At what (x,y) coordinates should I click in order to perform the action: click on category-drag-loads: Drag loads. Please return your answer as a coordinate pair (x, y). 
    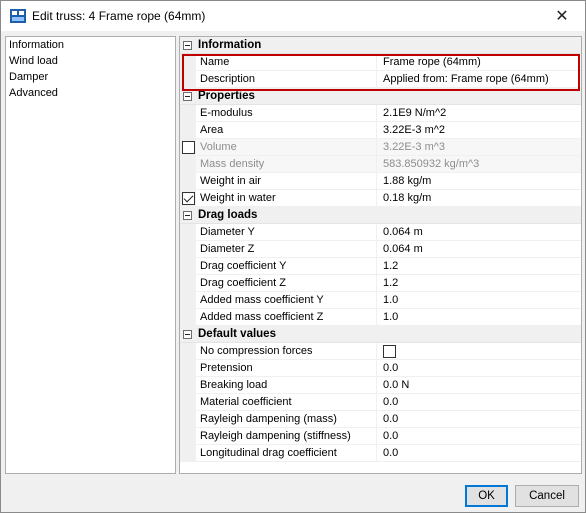
    Looking at the image, I should click on (380, 215).